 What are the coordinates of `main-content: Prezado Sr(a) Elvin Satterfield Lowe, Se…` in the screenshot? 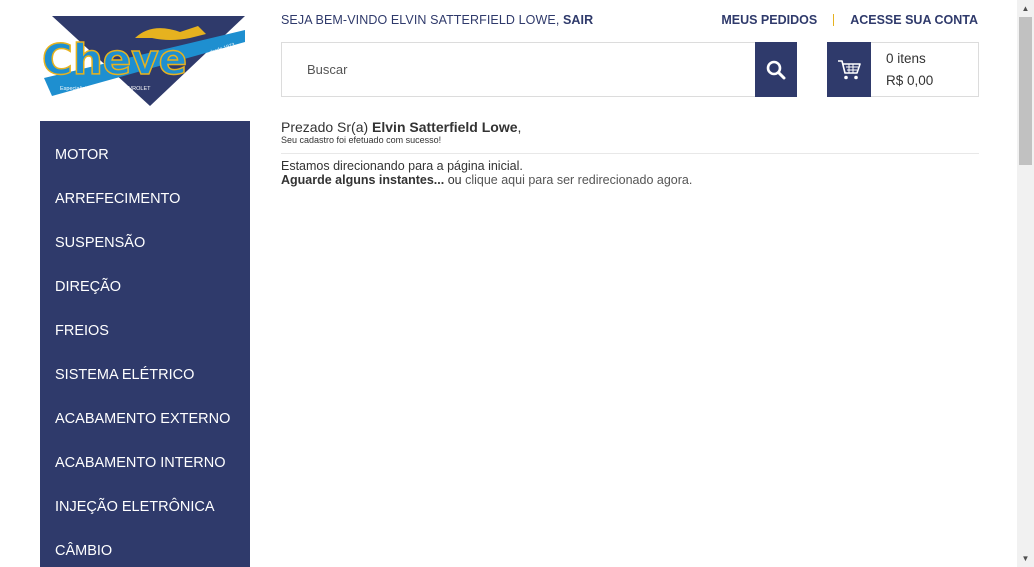 It's located at (630, 152).